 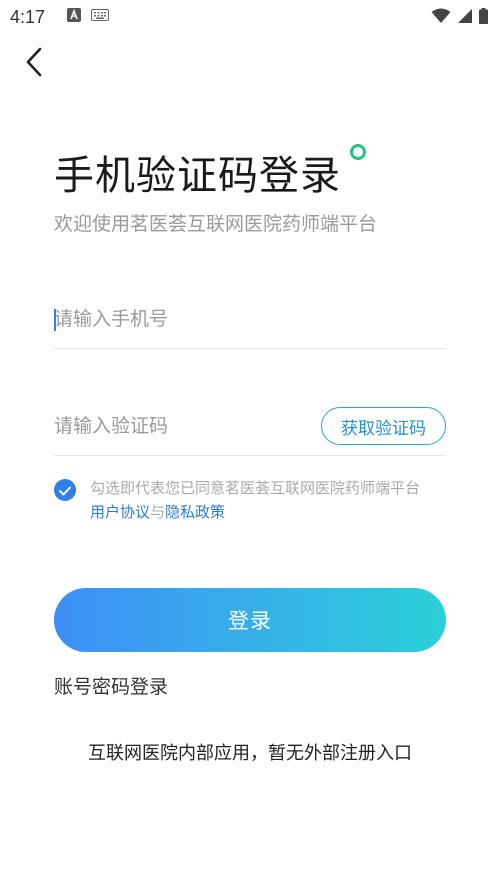 I want to click on login-button: 登录, so click(x=250, y=620).